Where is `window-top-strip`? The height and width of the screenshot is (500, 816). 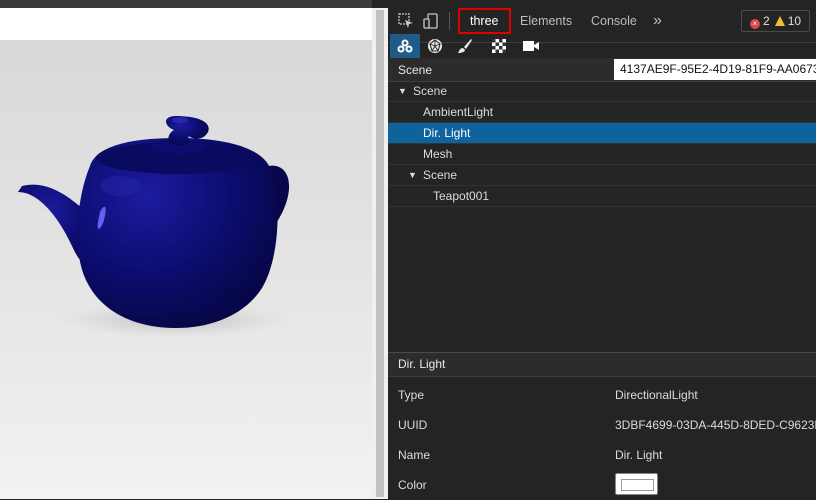 window-top-strip is located at coordinates (186, 4).